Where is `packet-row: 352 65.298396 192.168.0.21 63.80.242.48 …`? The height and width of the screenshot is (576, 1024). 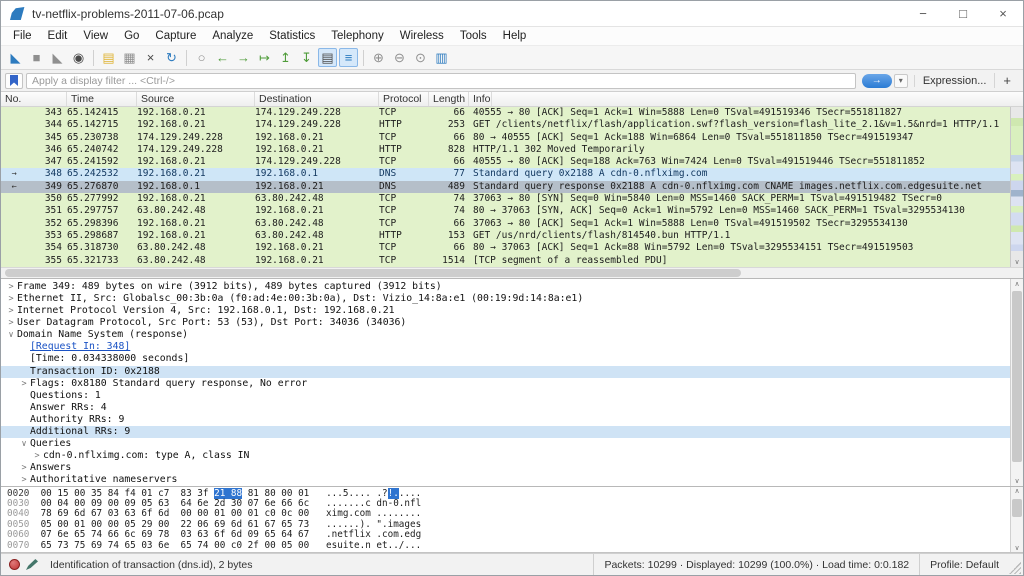
packet-row: 352 65.298396 192.168.0.21 63.80.242.48 … is located at coordinates (505, 223).